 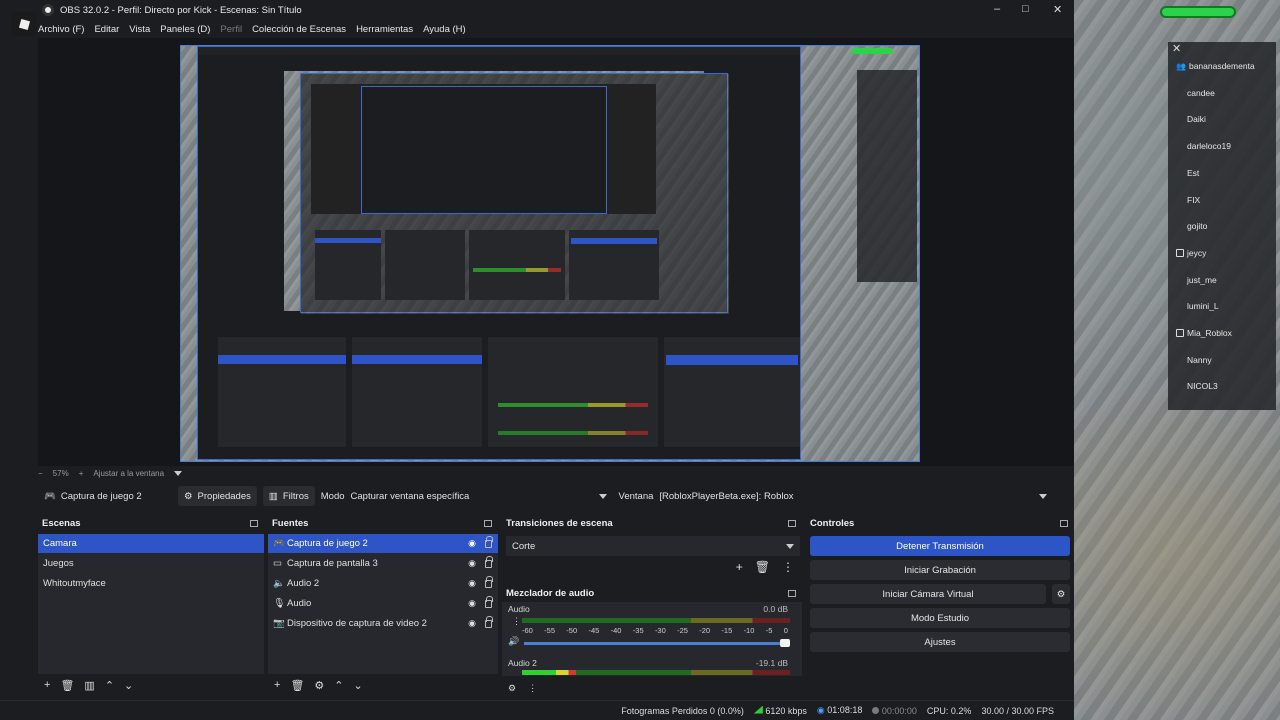 I want to click on menu-docks: Paneles (D), so click(x=185, y=29).